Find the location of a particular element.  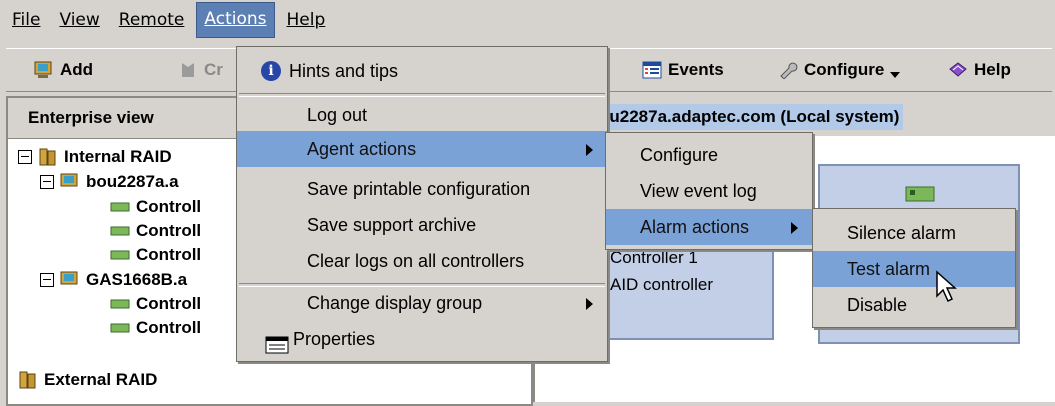

menu-bar: File View Remote Actions Help is located at coordinates (527, 20).